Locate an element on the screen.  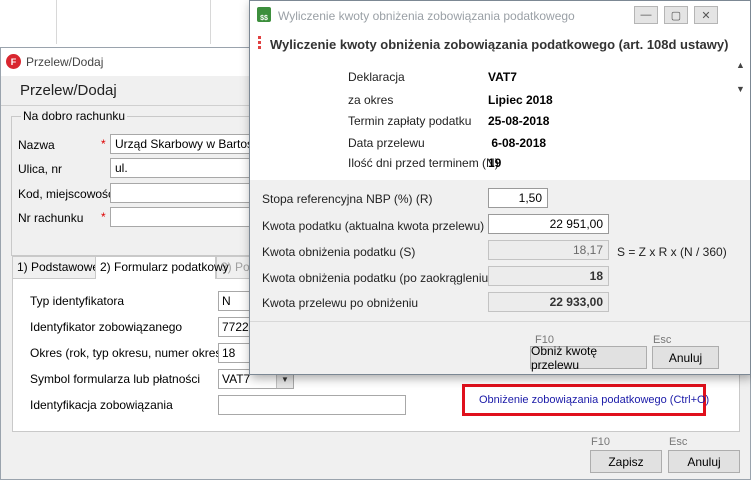
account-number-field is located at coordinates (184, 217).